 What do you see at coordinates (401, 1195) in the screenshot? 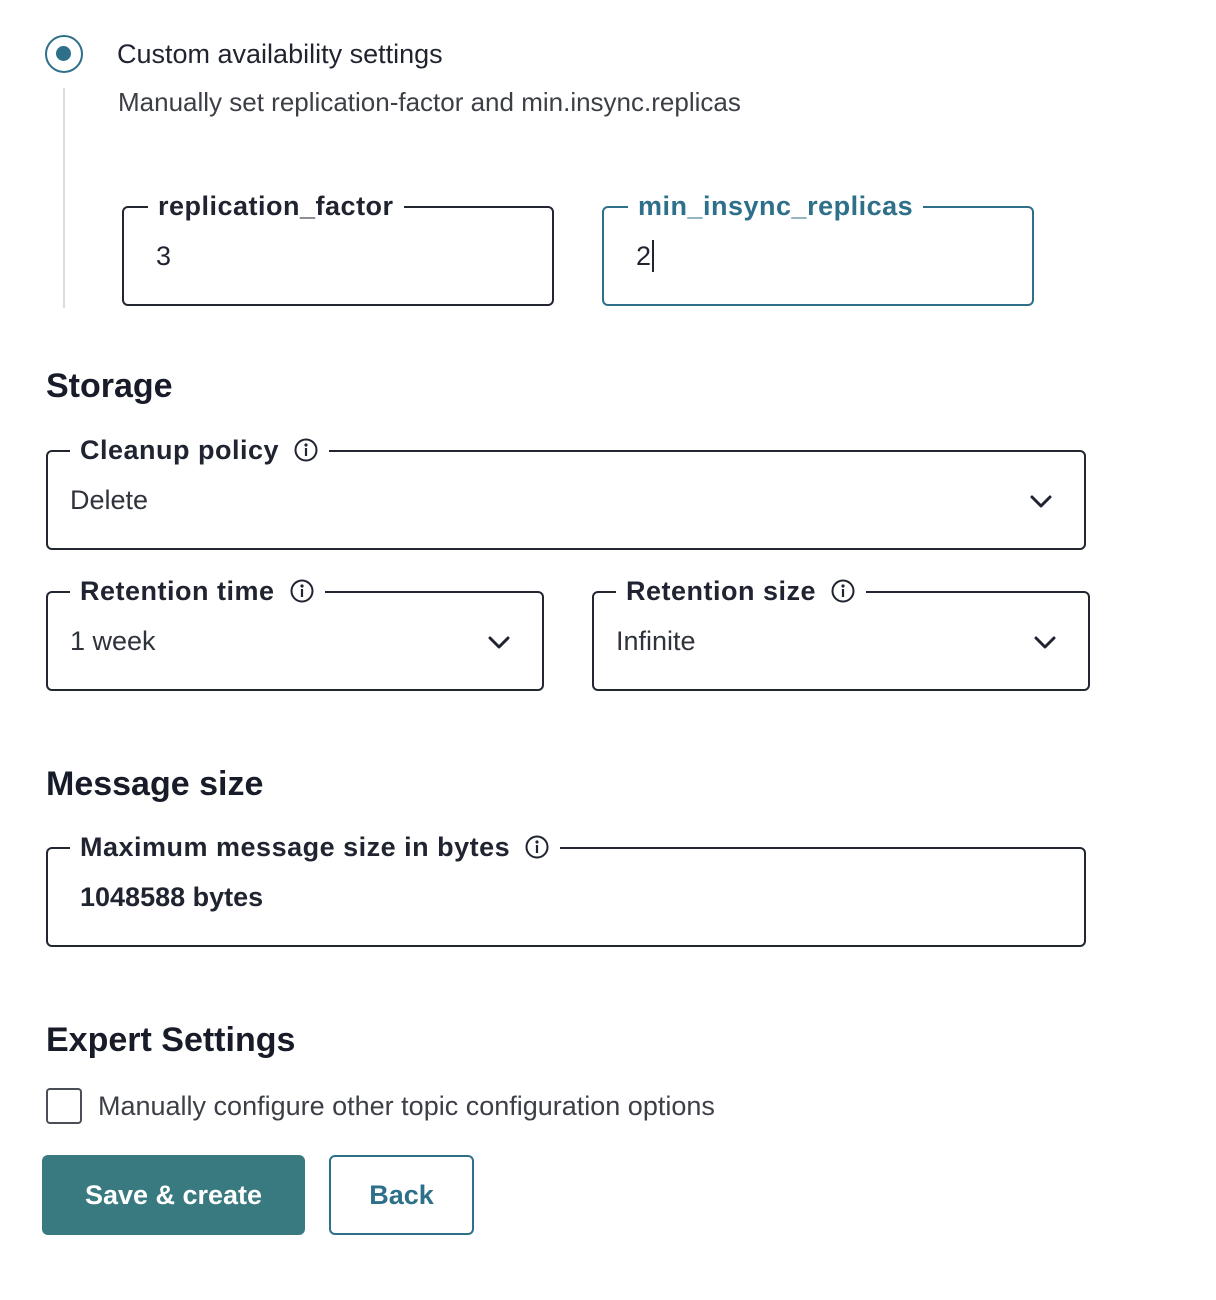
I see `back-button: Back` at bounding box center [401, 1195].